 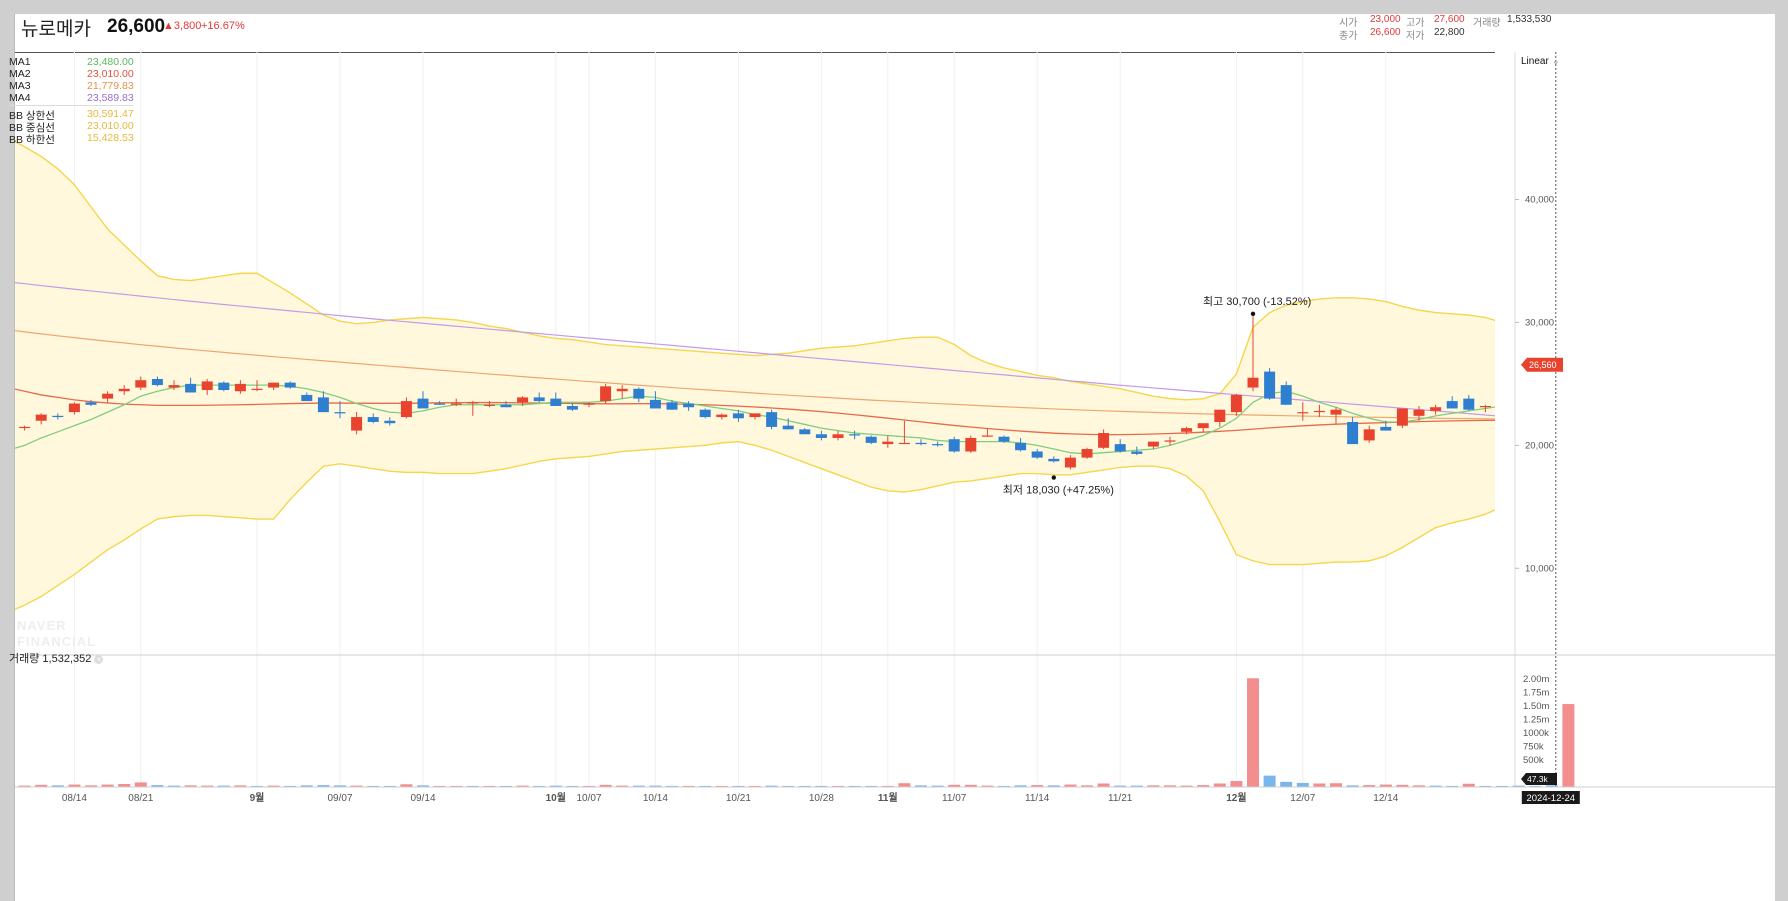 I want to click on volume-tick-label: 1.75m, so click(x=1536, y=692).